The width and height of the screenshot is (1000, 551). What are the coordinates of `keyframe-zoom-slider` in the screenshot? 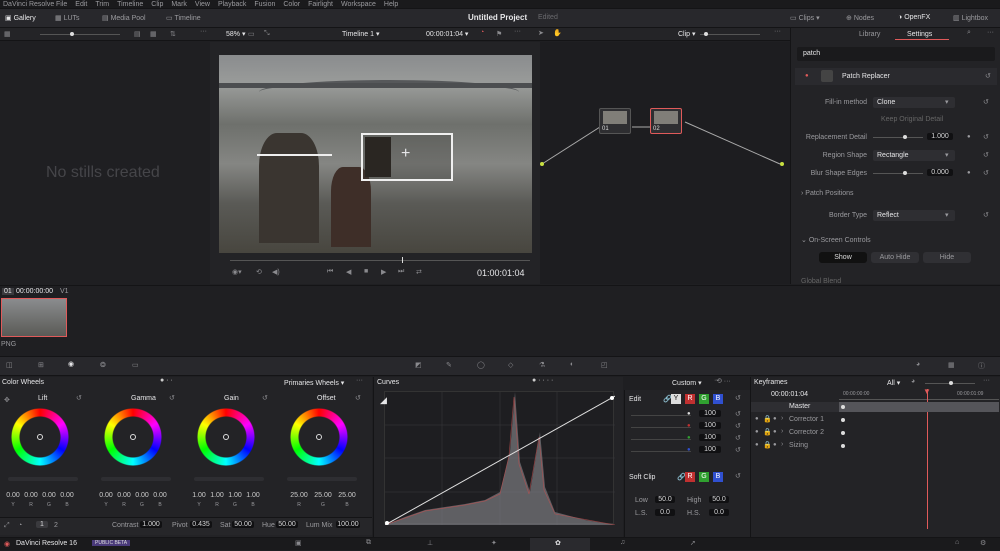 It's located at (950, 383).